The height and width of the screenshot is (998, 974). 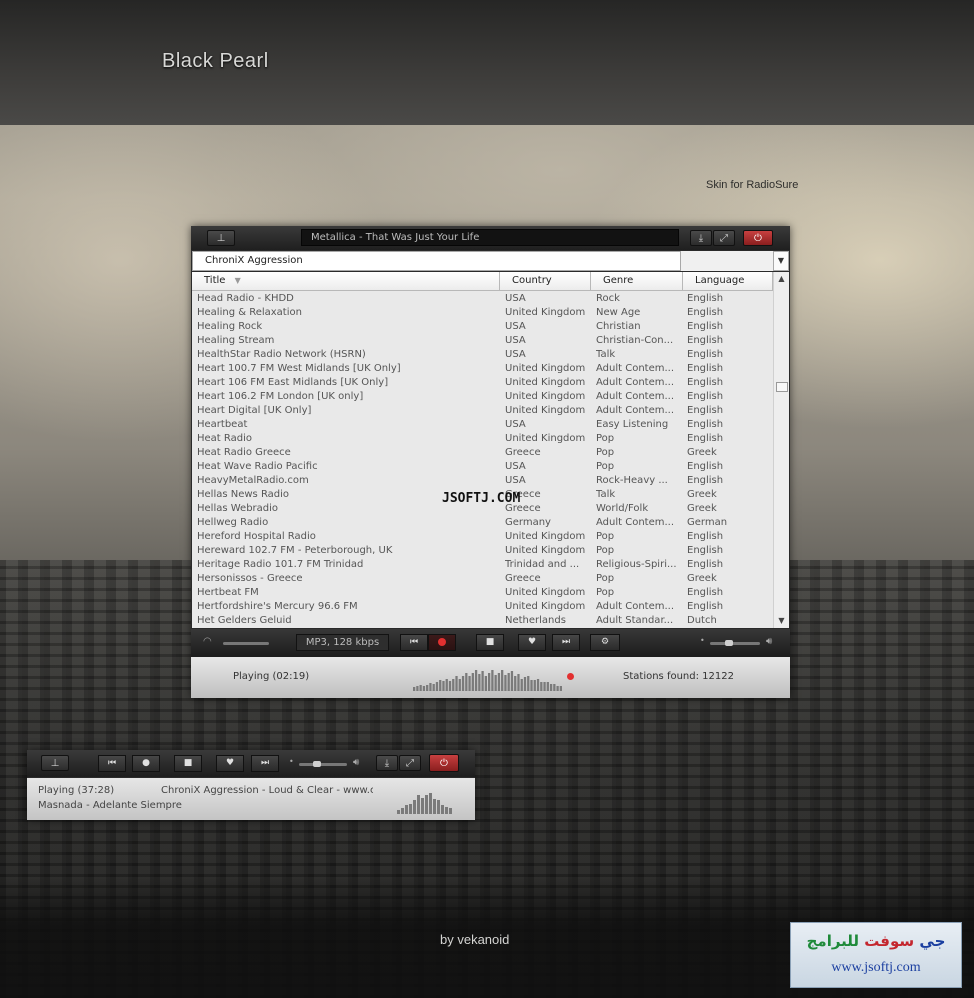 What do you see at coordinates (605, 578) in the screenshot?
I see `cell-genre: Pop` at bounding box center [605, 578].